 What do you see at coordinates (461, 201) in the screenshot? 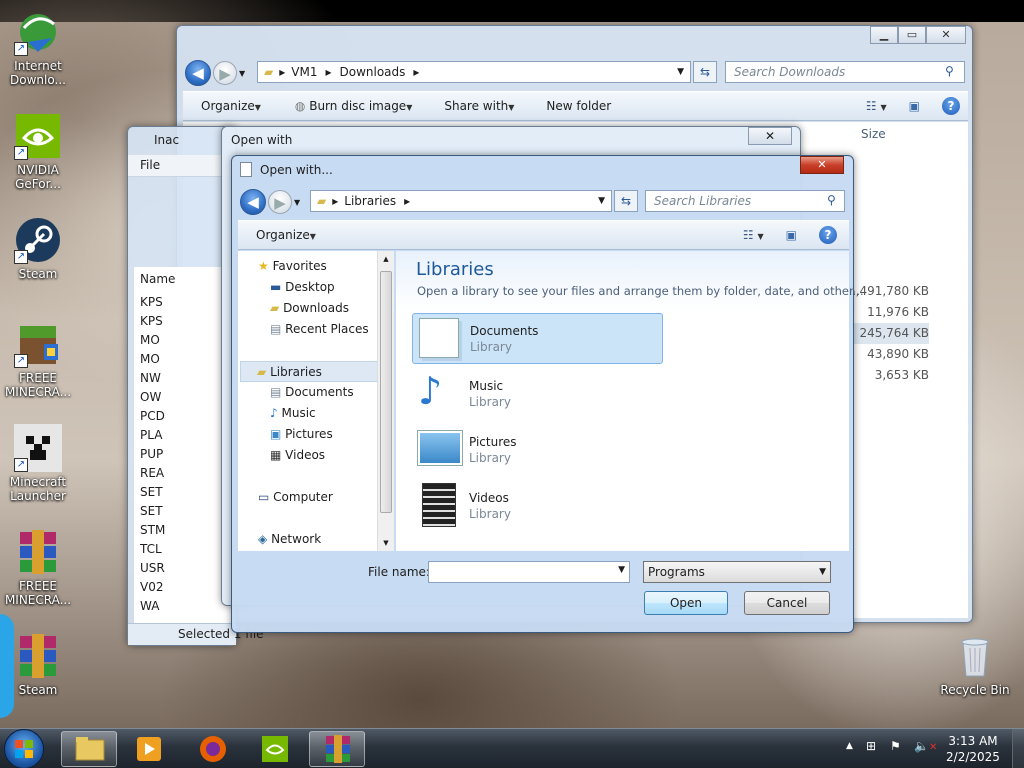
I see `address-bar: ▰ ▸ Libraries ▸ ▼` at bounding box center [461, 201].